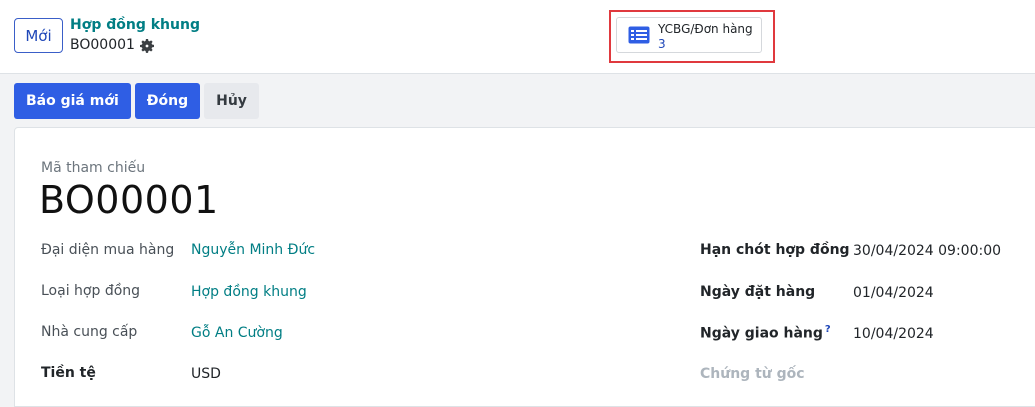 This screenshot has width=1035, height=407. Describe the element at coordinates (231, 101) in the screenshot. I see `cancel-button: Hủy` at that location.